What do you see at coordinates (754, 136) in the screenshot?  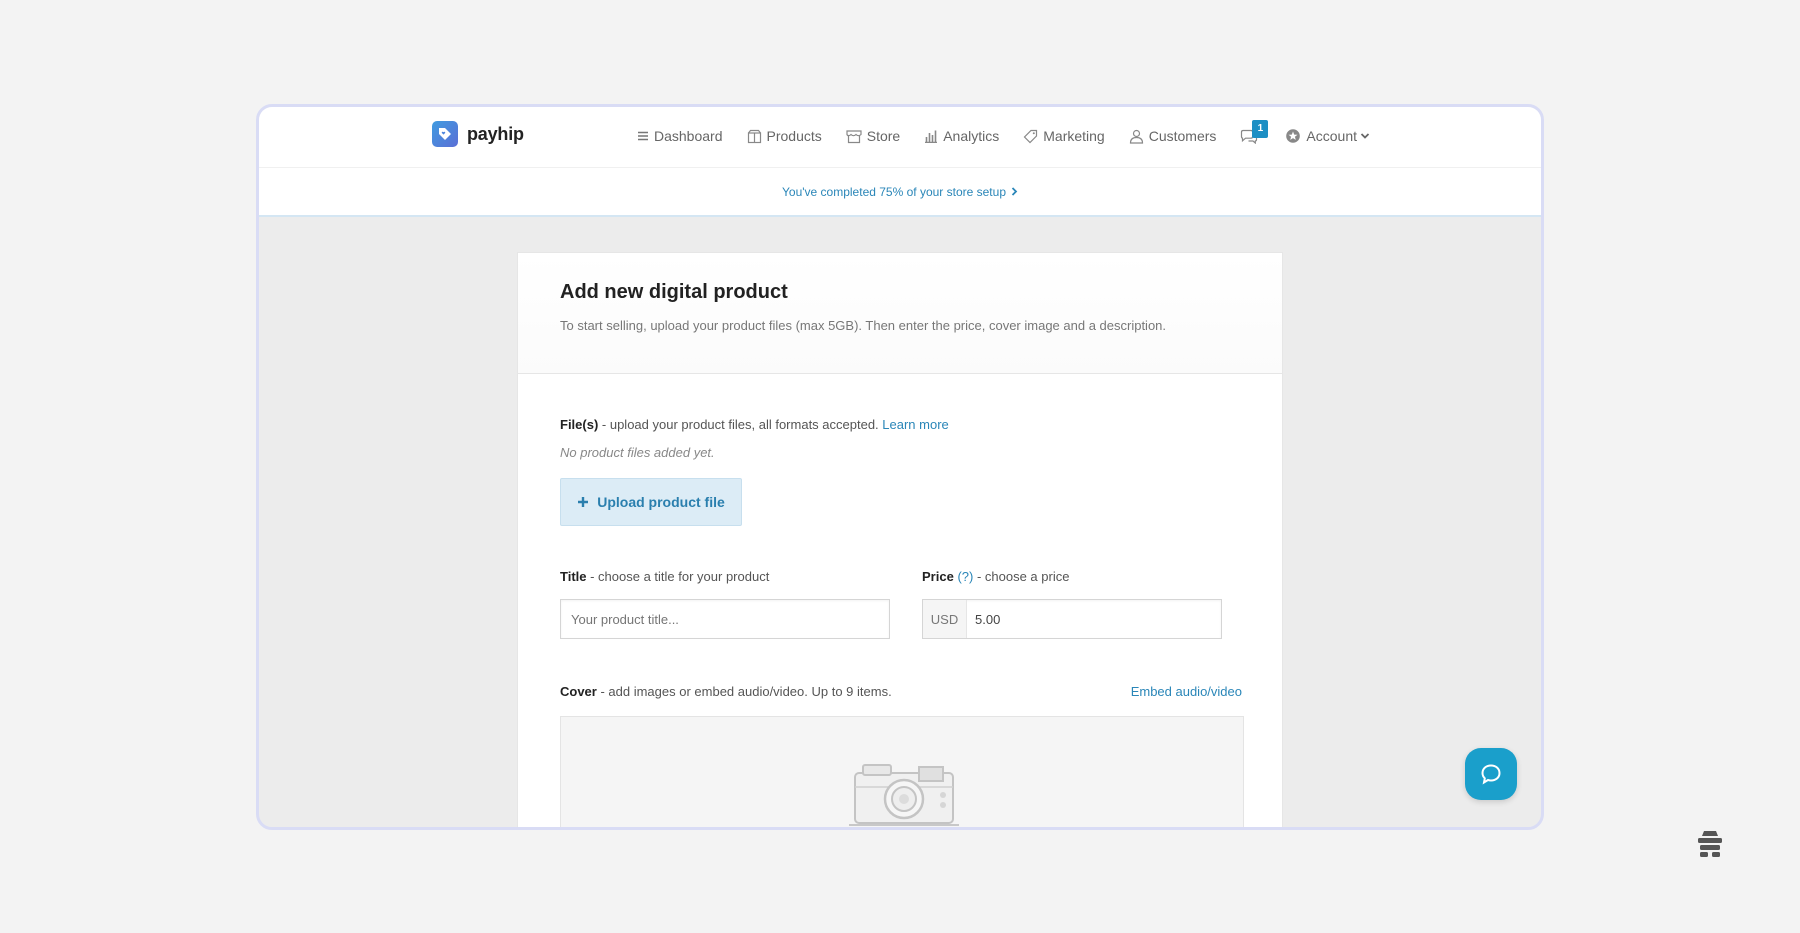 I see `box-icon` at bounding box center [754, 136].